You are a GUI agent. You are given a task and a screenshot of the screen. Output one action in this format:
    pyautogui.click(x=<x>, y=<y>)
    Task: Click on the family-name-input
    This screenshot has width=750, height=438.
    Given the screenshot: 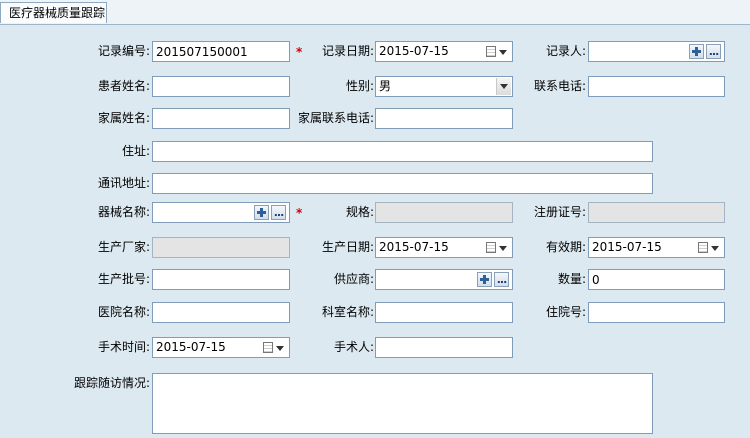 What is the action you would take?
    pyautogui.click(x=221, y=118)
    